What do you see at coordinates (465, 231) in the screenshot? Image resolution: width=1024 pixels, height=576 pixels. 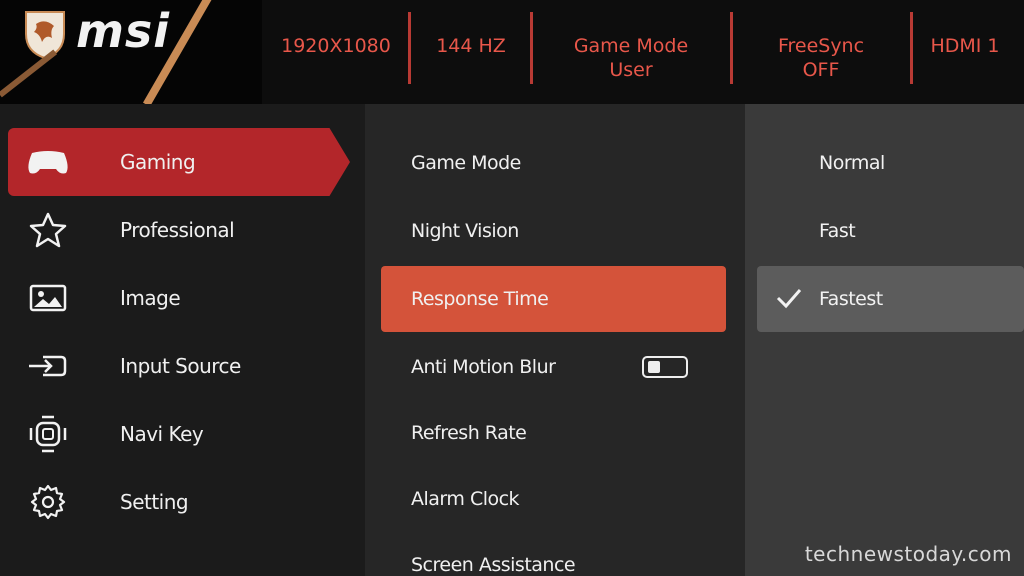 I see `option-label: Night Vision` at bounding box center [465, 231].